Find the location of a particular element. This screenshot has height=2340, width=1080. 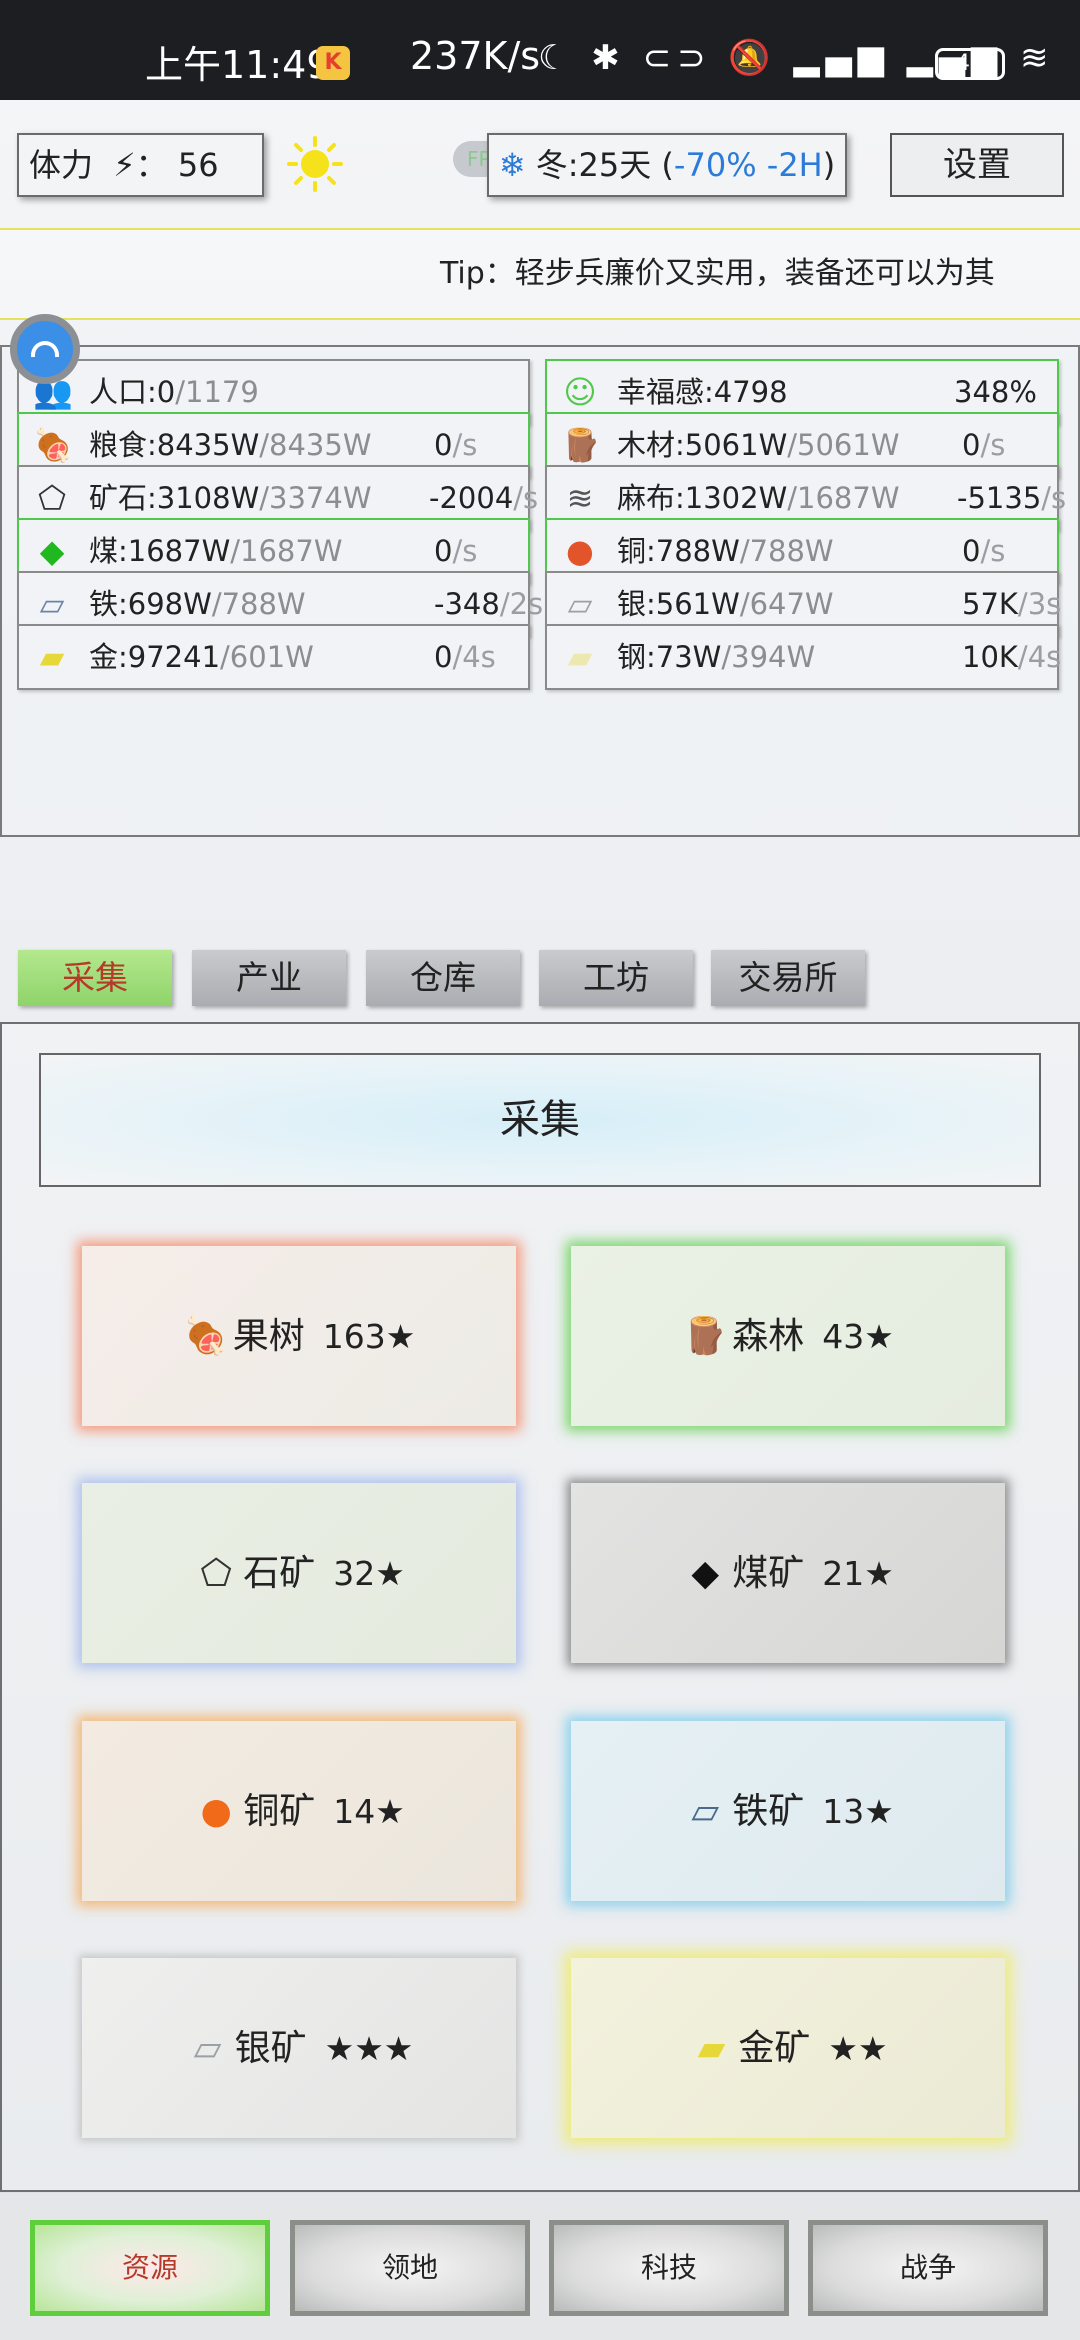

gather-card-level: 13★ is located at coordinates (858, 1811).